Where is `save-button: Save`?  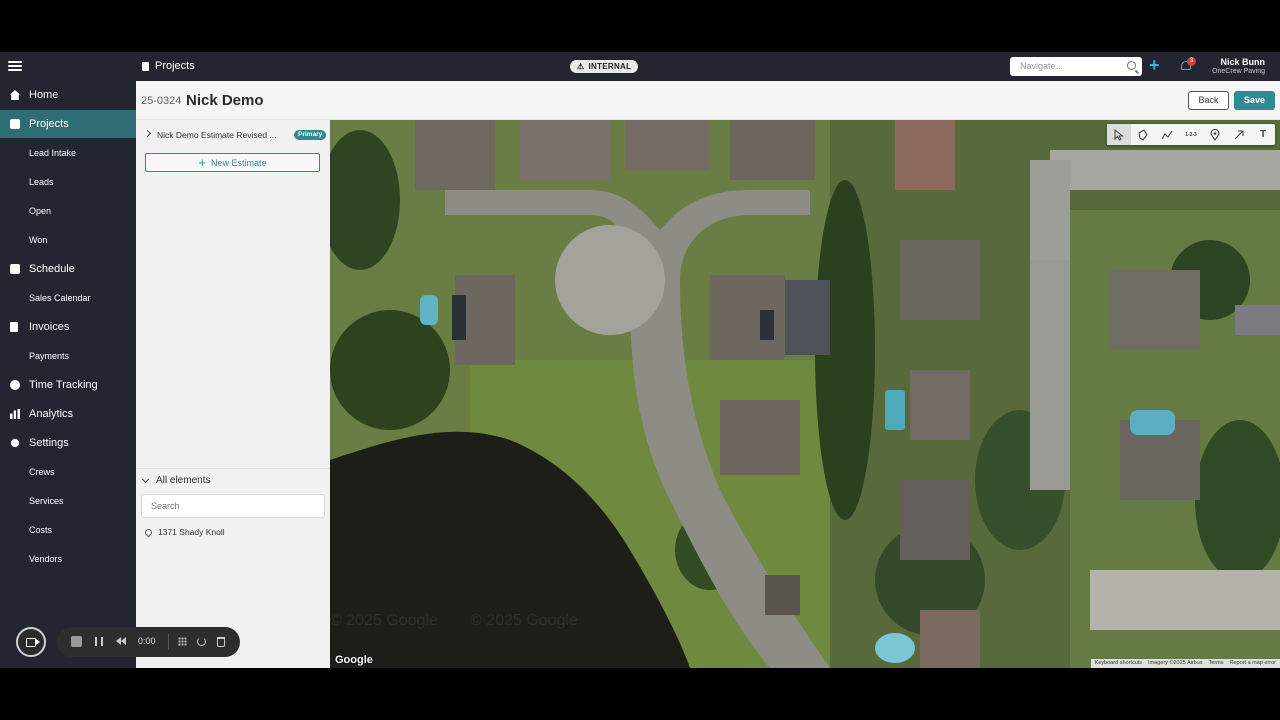
save-button: Save is located at coordinates (1254, 100).